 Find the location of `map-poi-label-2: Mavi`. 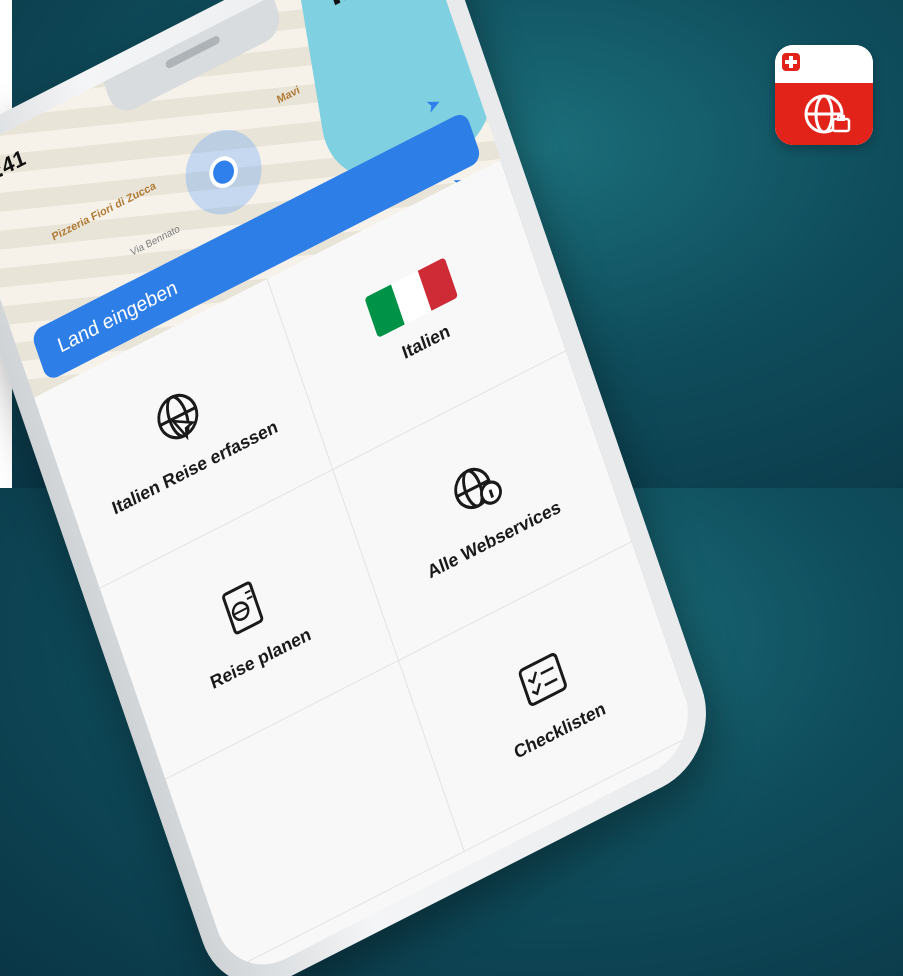

map-poi-label-2: Mavi is located at coordinates (288, 95).